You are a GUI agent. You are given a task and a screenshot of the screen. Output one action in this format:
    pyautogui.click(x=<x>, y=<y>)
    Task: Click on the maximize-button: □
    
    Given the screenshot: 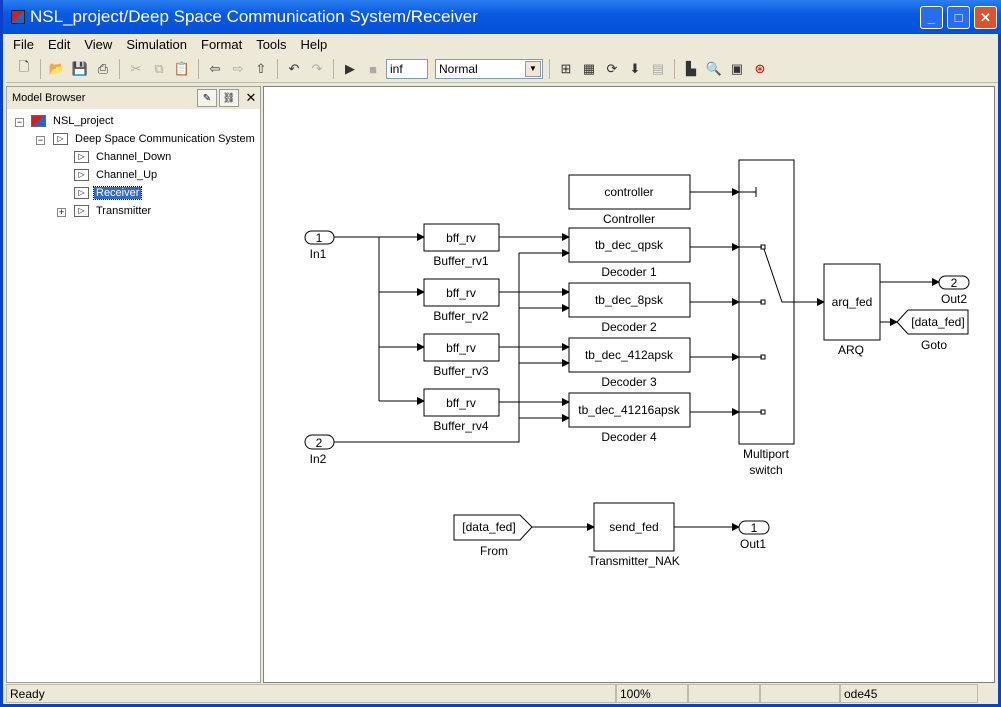 What is the action you would take?
    pyautogui.click(x=958, y=17)
    